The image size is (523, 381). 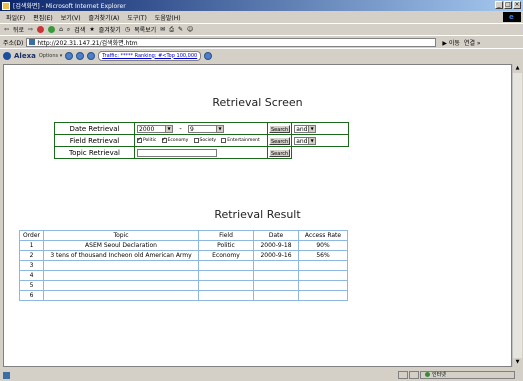 I want to click on cell-date: 2000-9-18, so click(x=276, y=245).